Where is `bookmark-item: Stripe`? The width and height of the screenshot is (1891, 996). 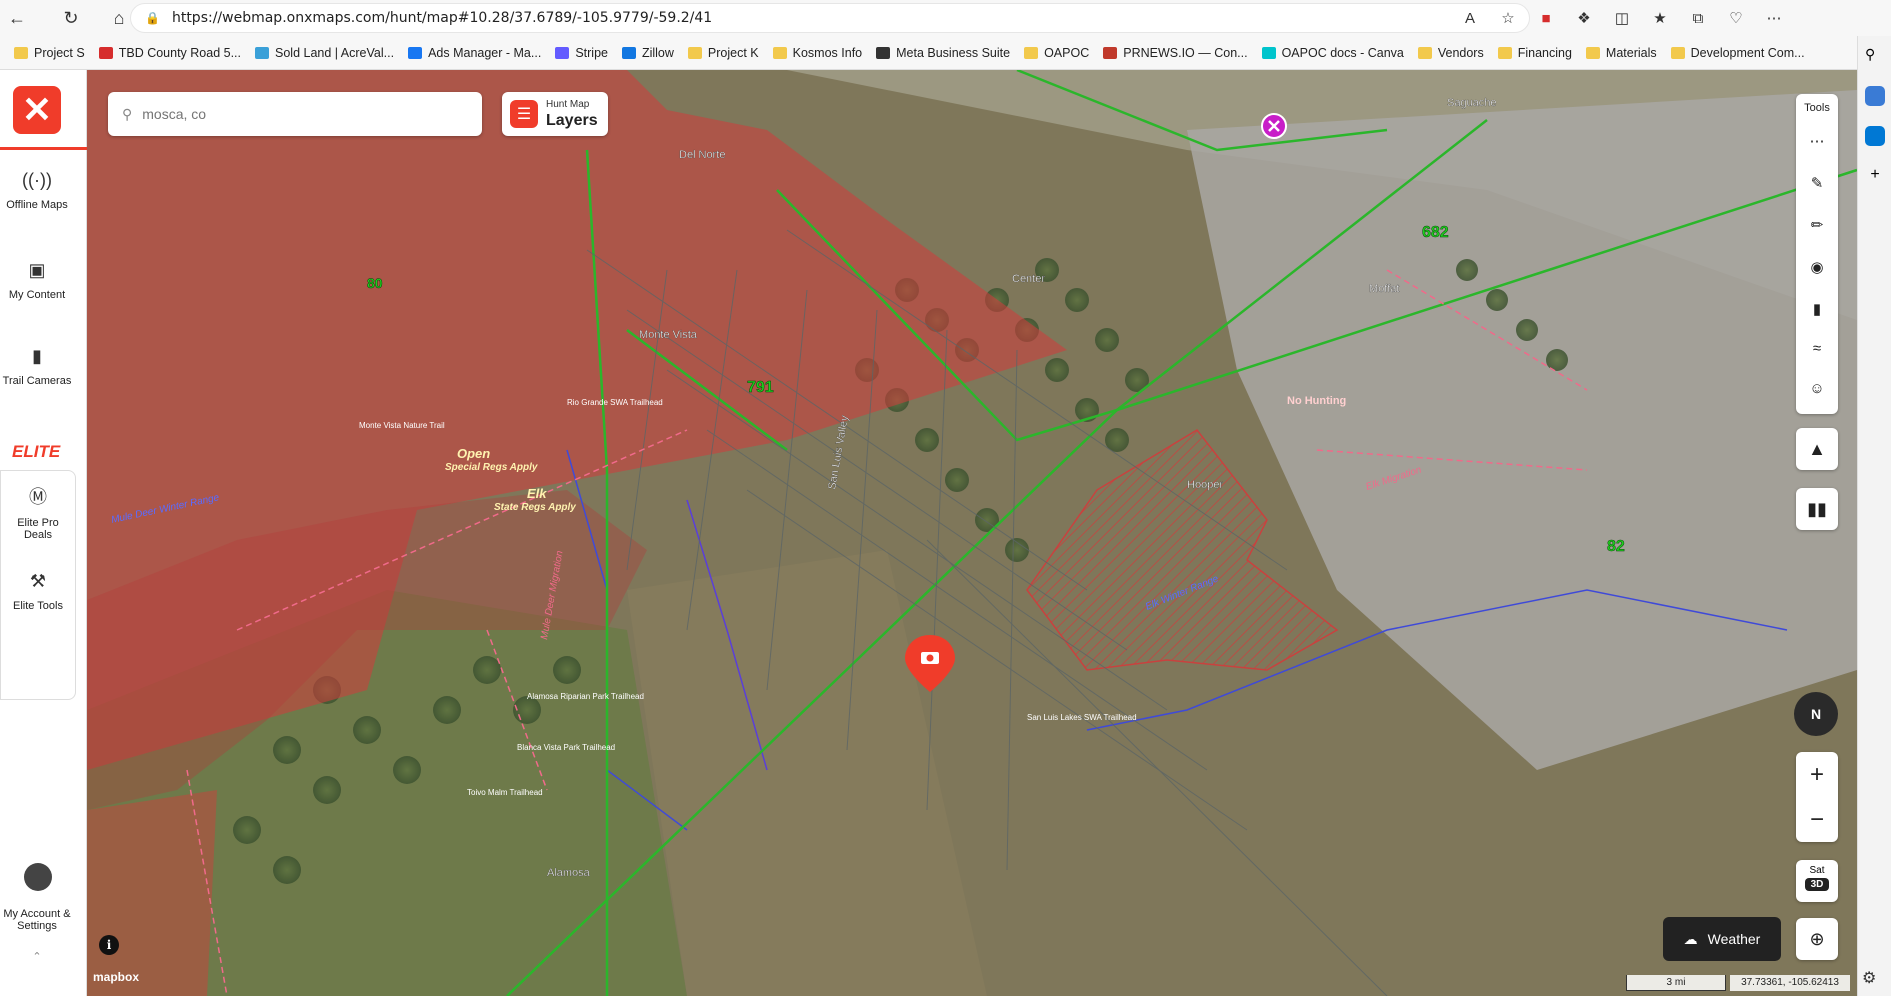
bookmark-item: Stripe is located at coordinates (581, 53).